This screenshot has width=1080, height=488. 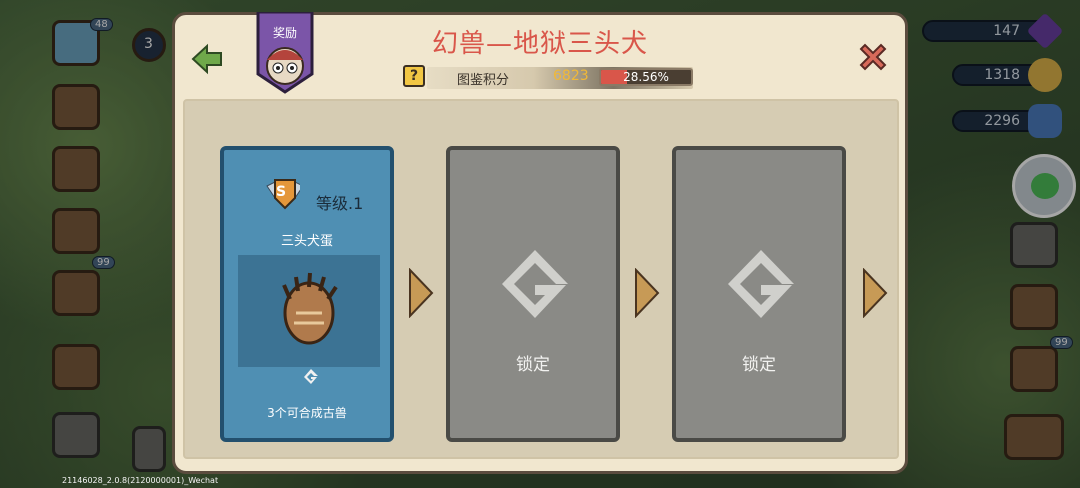 I want to click on stage-card-locked-2: 锁定, so click(x=759, y=294).